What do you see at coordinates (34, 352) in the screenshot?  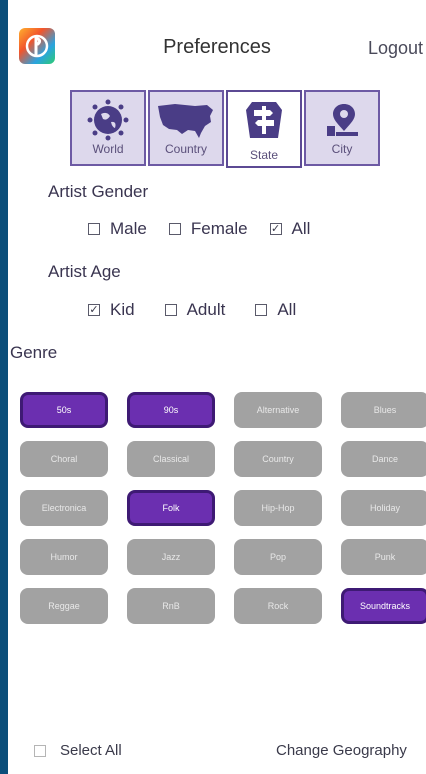 I see `genre-heading: Genre` at bounding box center [34, 352].